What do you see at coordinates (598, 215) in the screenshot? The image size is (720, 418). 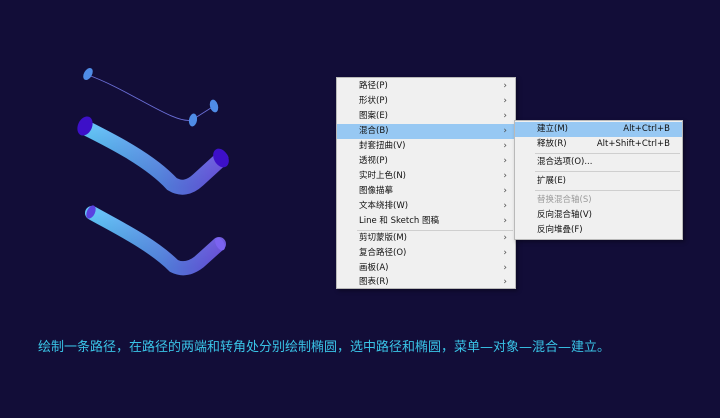 I see `submenu-item-reverse-spine: 反向混合轴(V)` at bounding box center [598, 215].